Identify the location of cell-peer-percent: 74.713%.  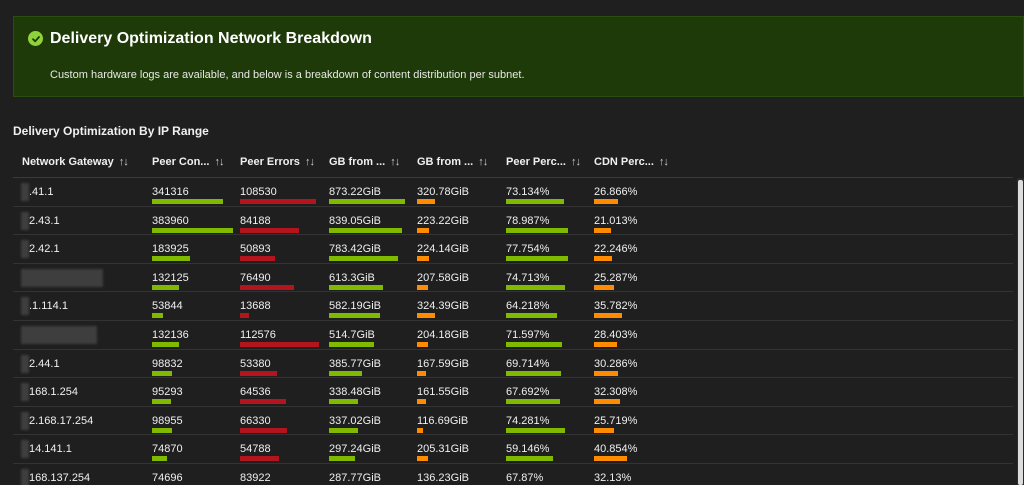
(528, 277).